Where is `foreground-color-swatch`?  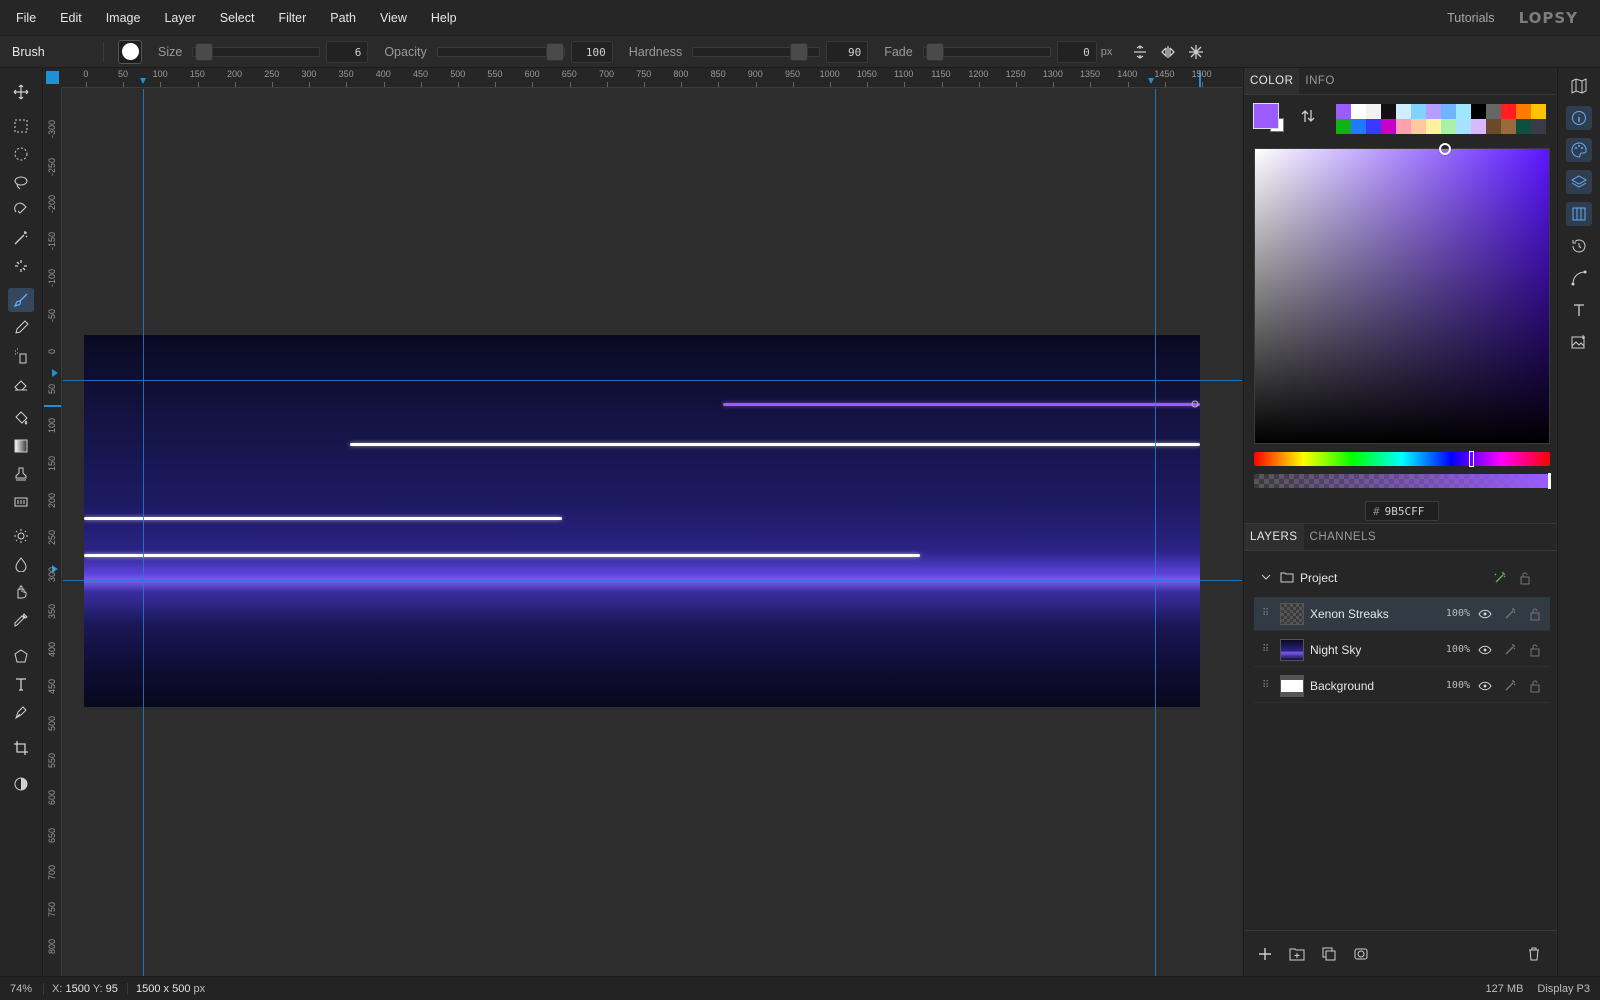
foreground-color-swatch is located at coordinates (1266, 116).